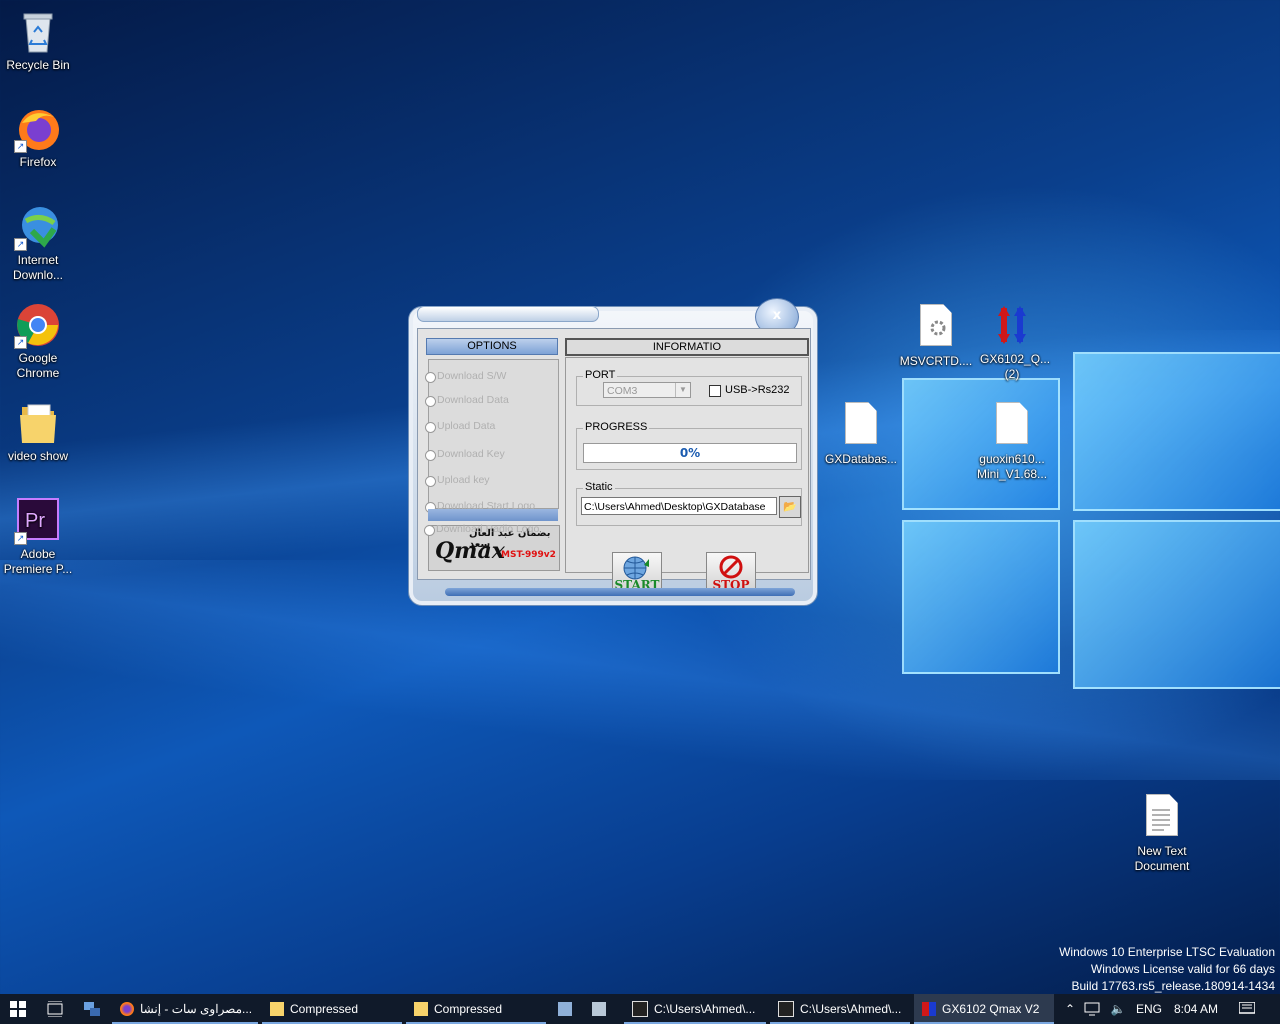 This screenshot has height=1024, width=1280. Describe the element at coordinates (984, 1009) in the screenshot. I see `taskbar-item-gx6102: GX6102 Qmax V2` at that location.